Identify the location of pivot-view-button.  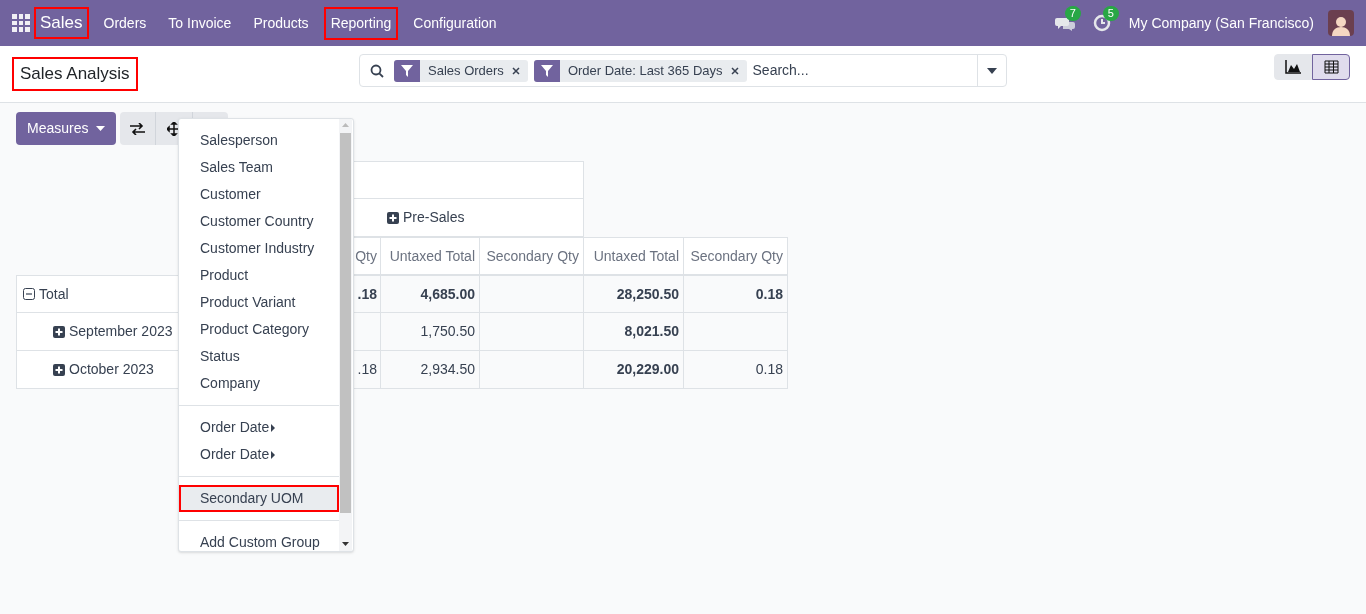
(1331, 67).